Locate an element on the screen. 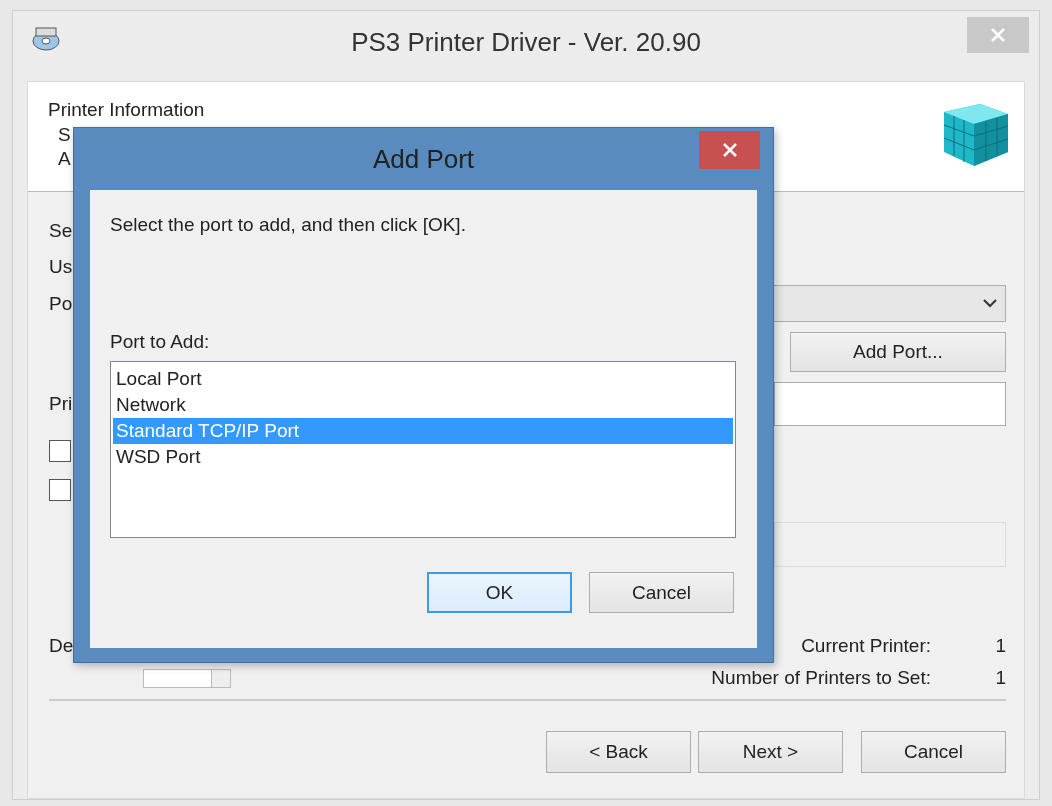 This screenshot has width=1052, height=806. header-text: S is located at coordinates (64, 135).